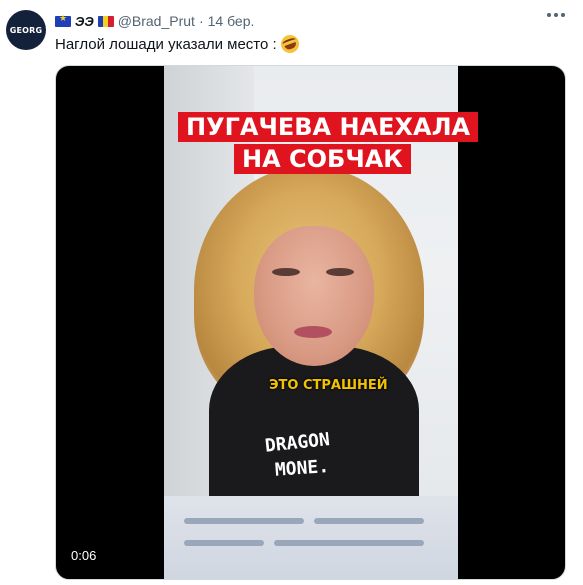  I want to click on watermark-logo: DRAGON MONE., so click(297, 455).